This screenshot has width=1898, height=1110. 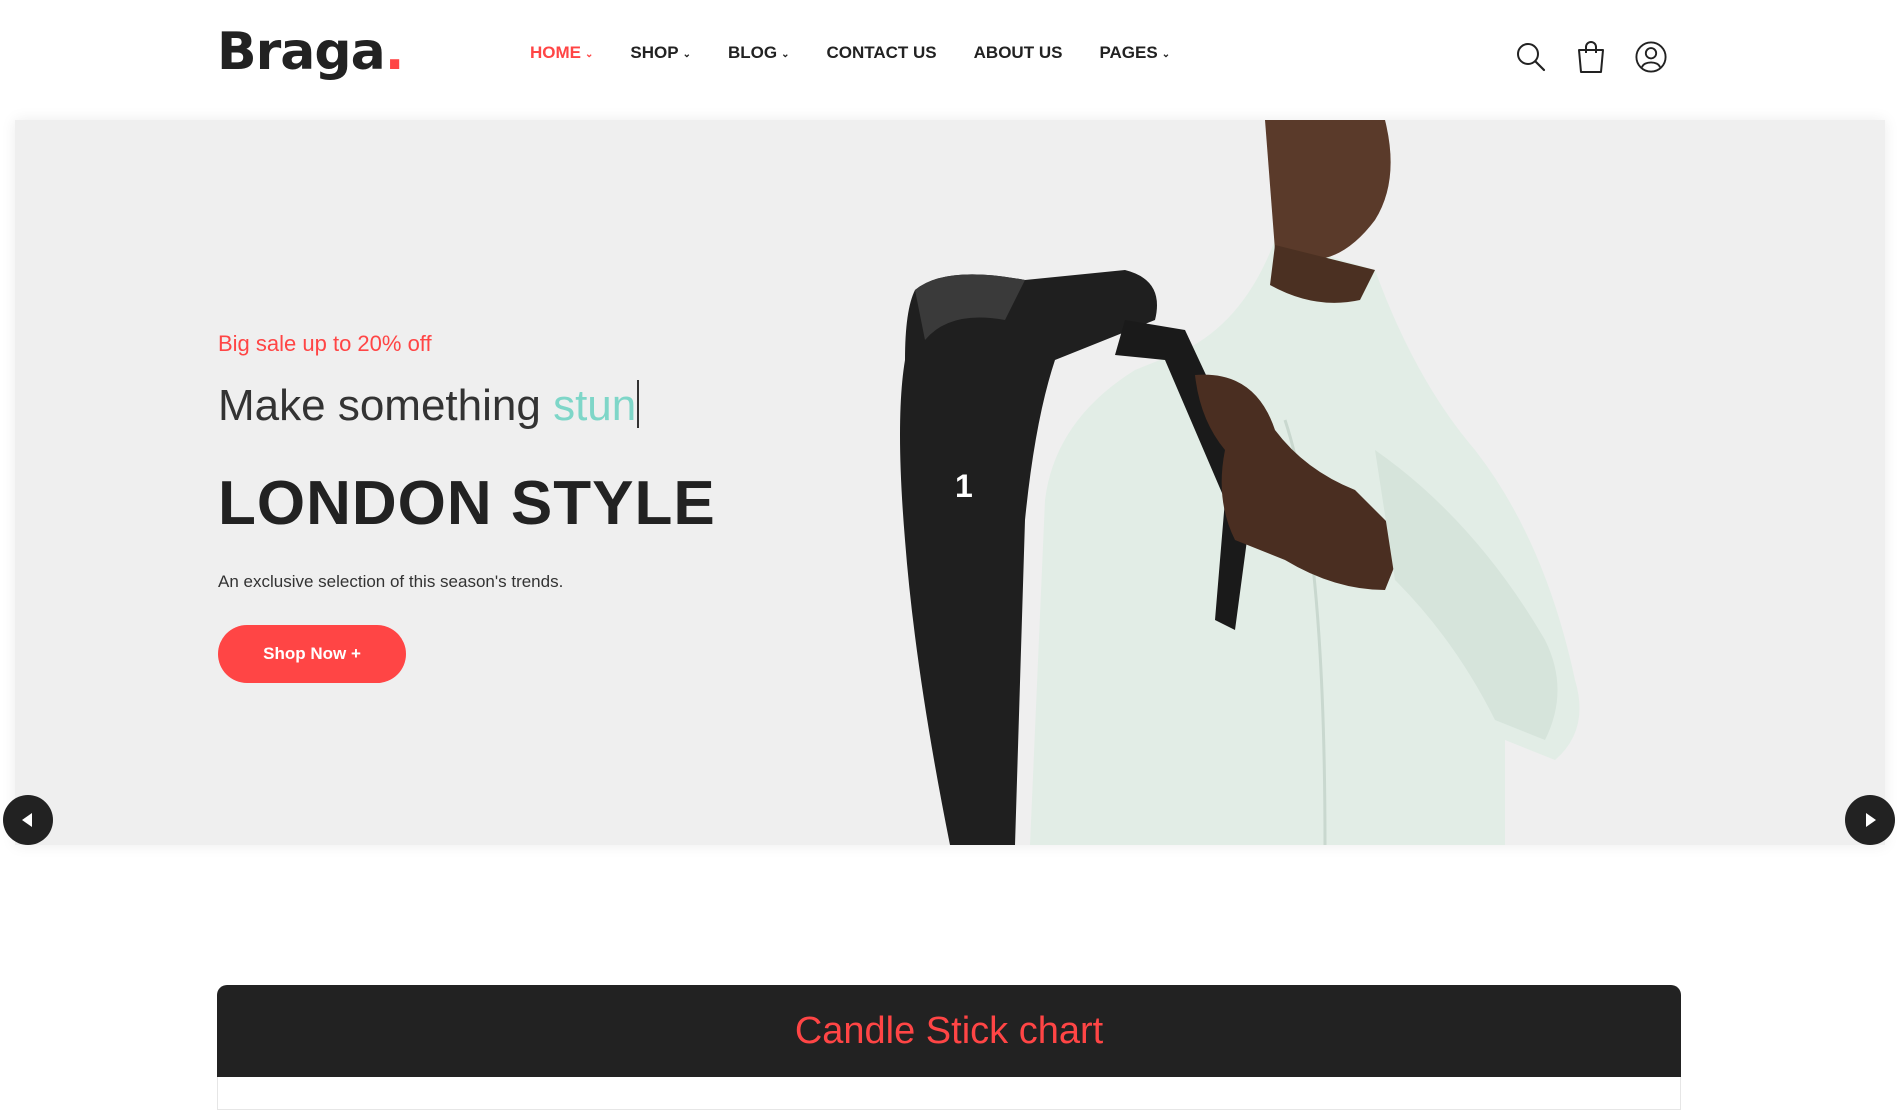 I want to click on slider-next-button, so click(x=1870, y=820).